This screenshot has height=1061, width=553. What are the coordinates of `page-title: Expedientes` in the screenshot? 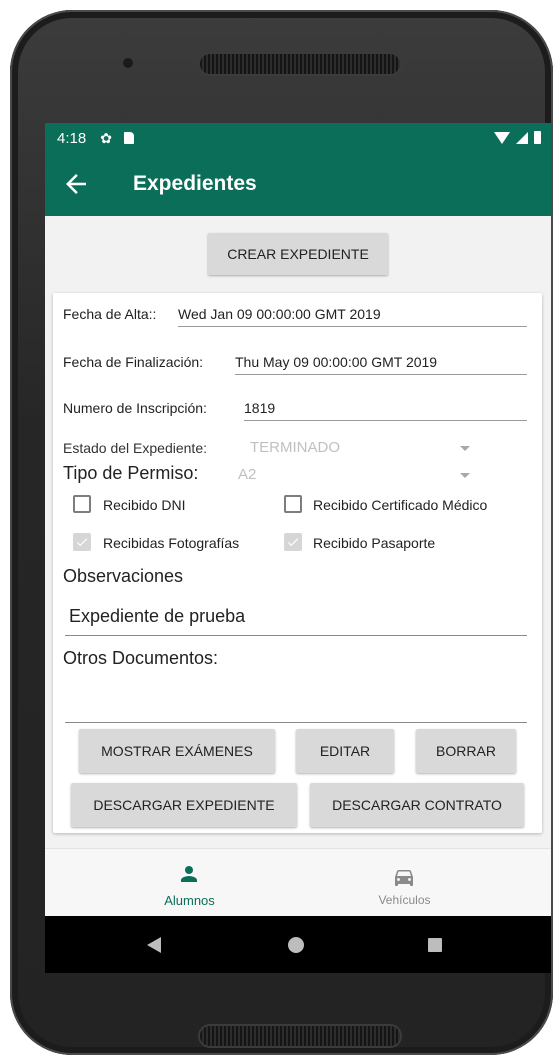 It's located at (195, 183).